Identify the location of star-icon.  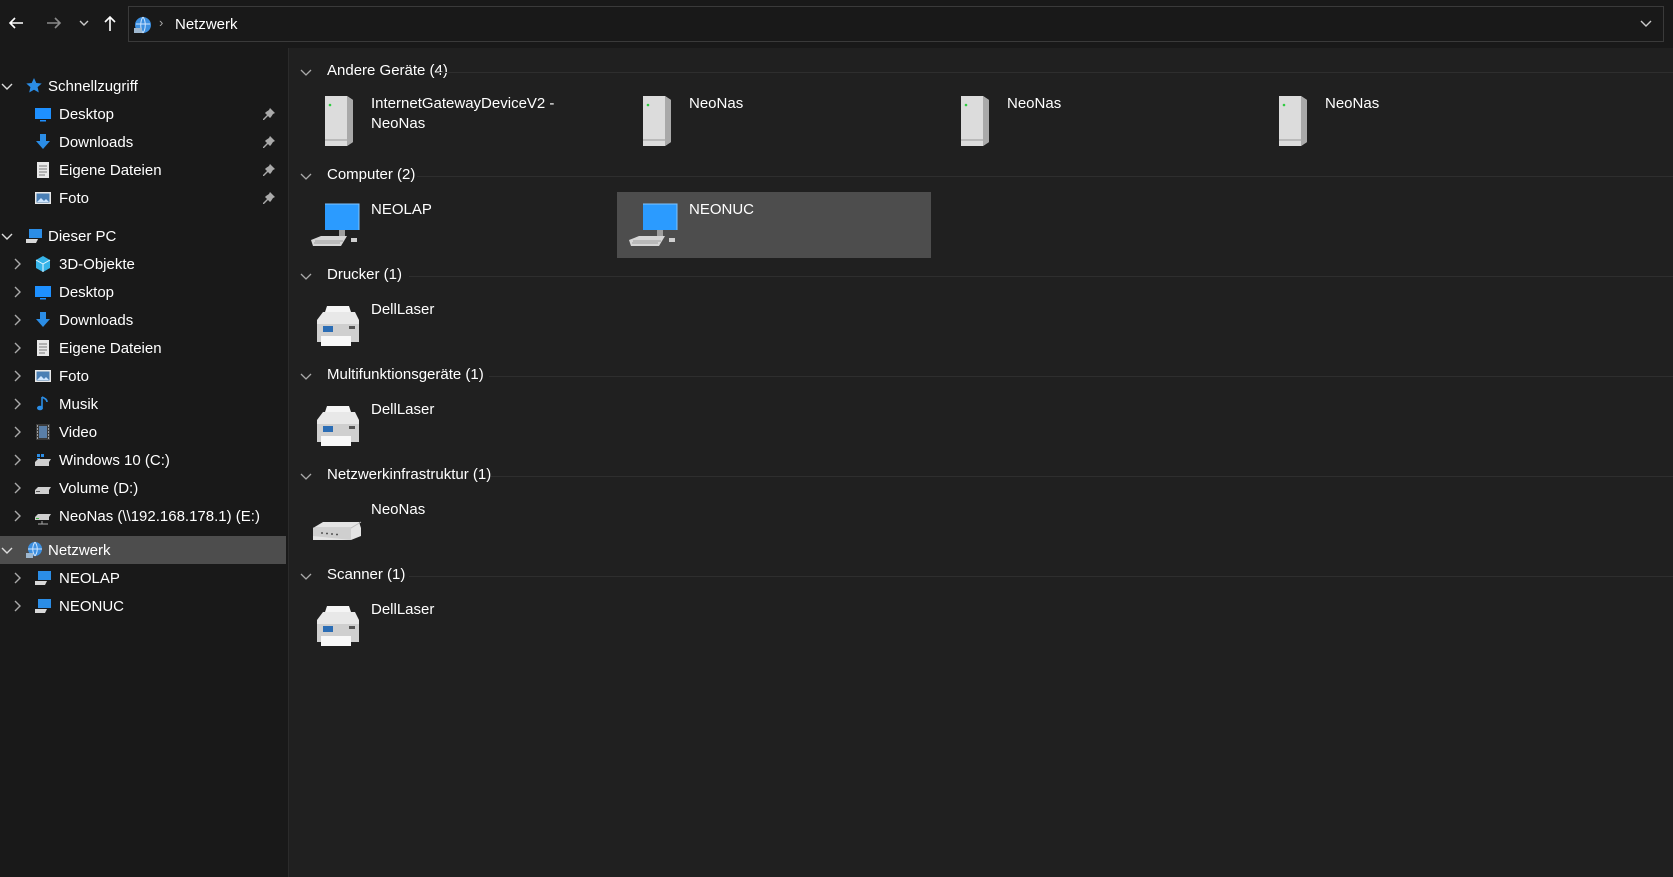
(34, 85).